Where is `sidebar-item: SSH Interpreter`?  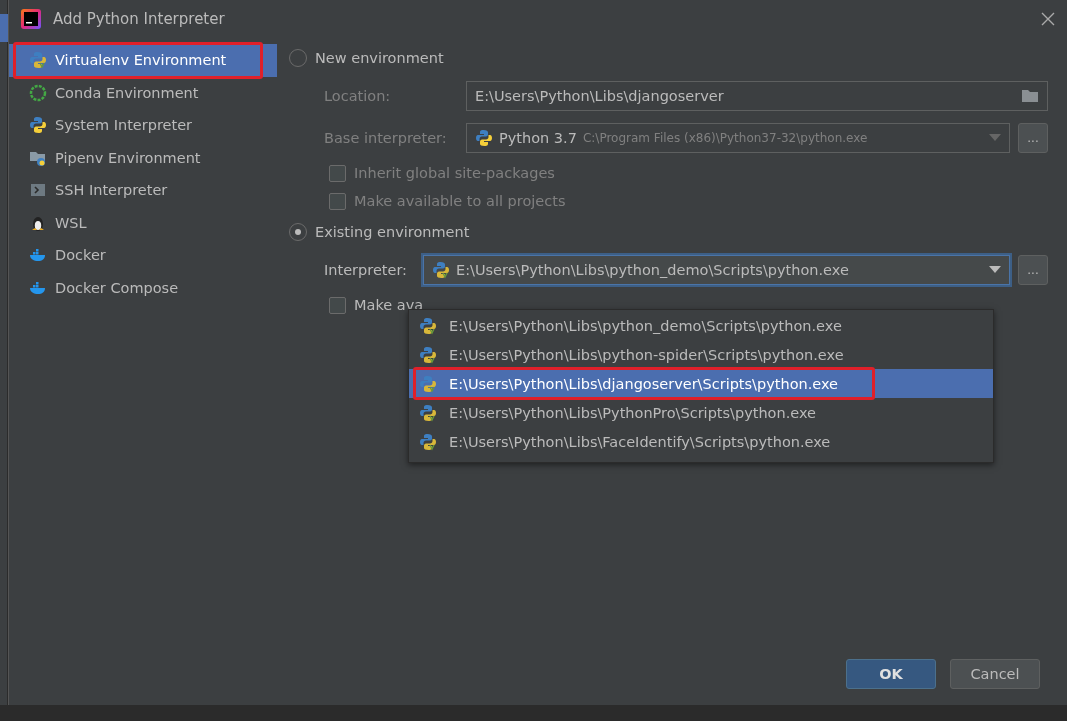 sidebar-item: SSH Interpreter is located at coordinates (143, 190).